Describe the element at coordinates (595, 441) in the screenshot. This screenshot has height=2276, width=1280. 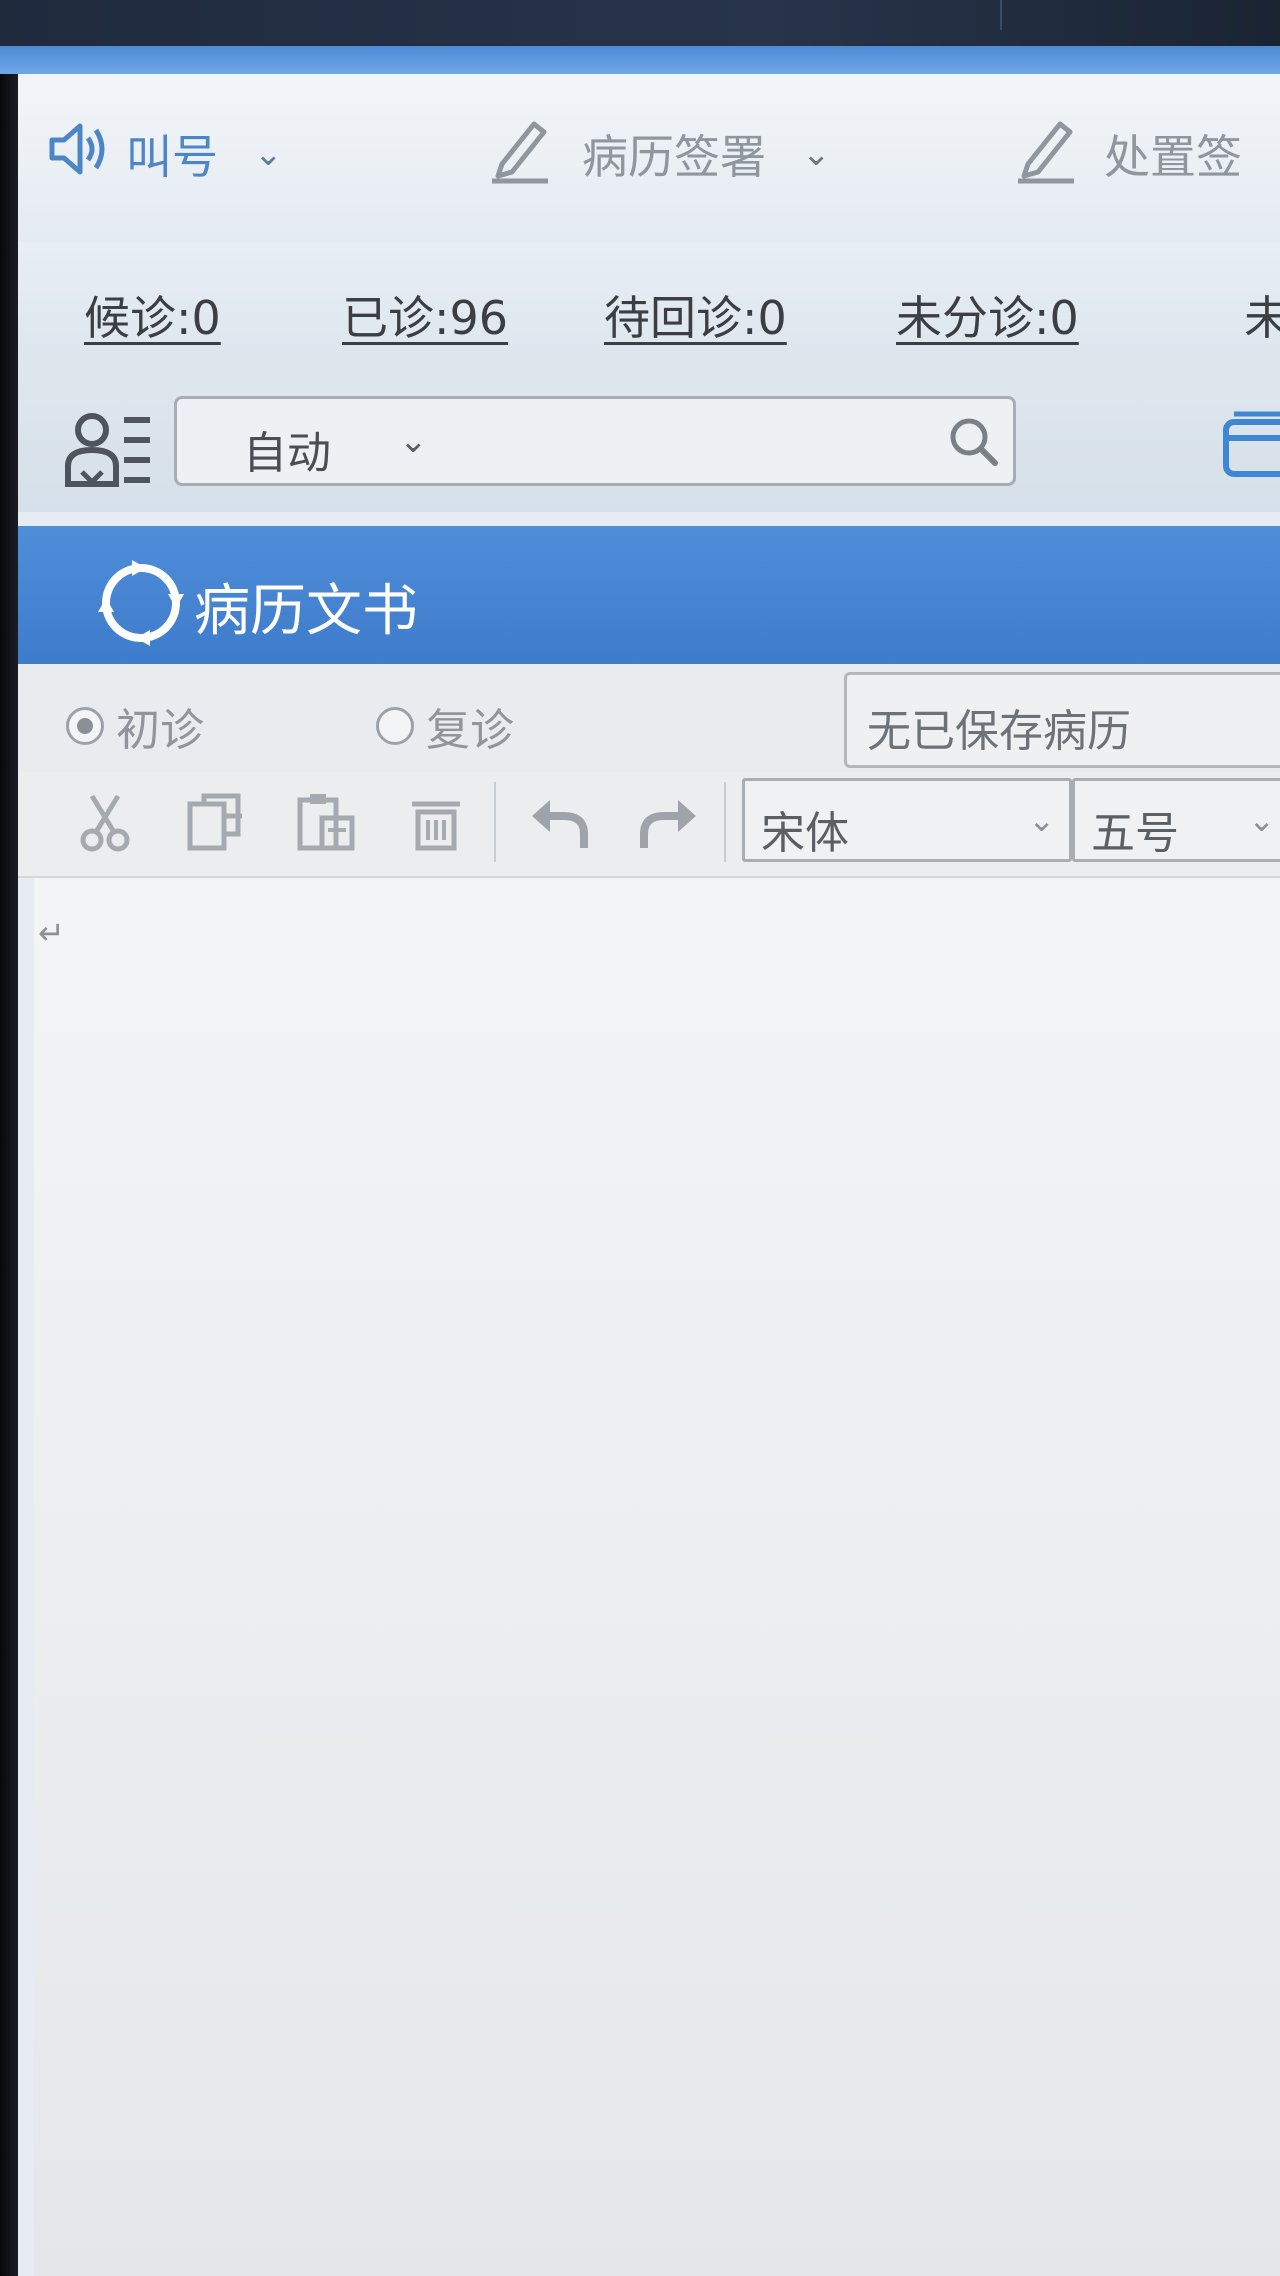
I see `call-mode-select: 自动 ⌄` at that location.